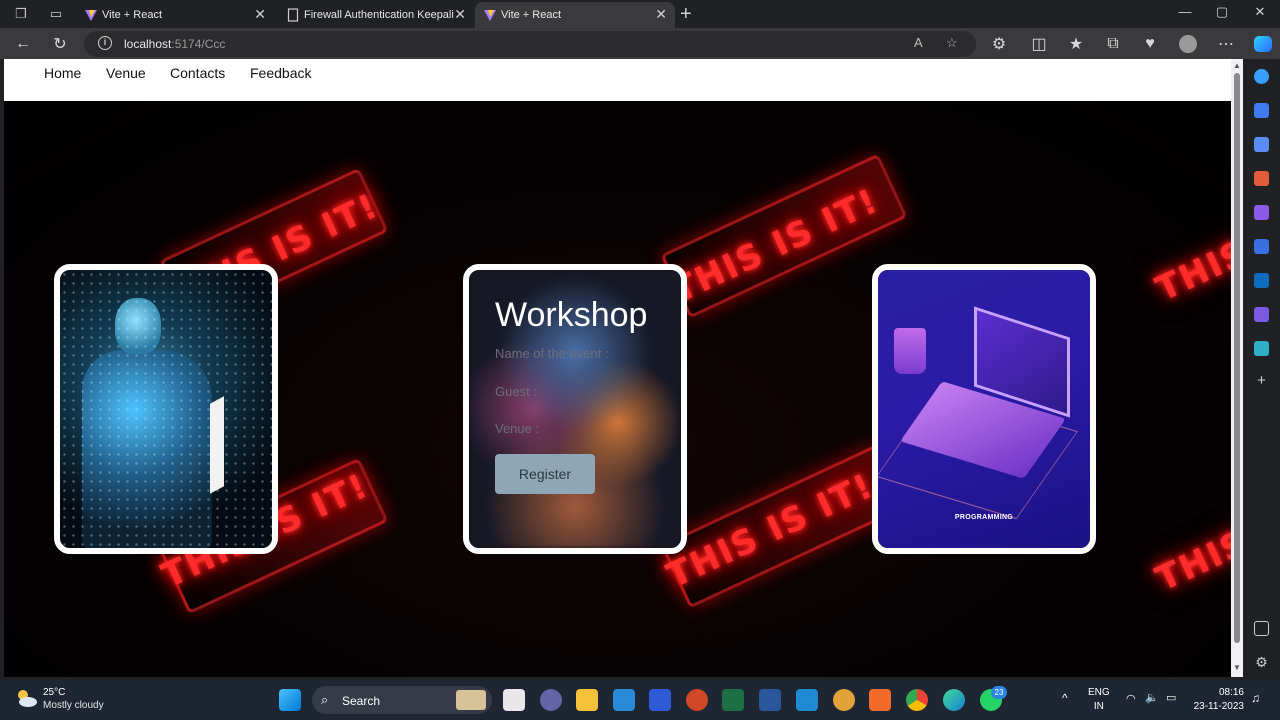  Describe the element at coordinates (1261, 144) in the screenshot. I see `shopping-tag-icon` at that location.